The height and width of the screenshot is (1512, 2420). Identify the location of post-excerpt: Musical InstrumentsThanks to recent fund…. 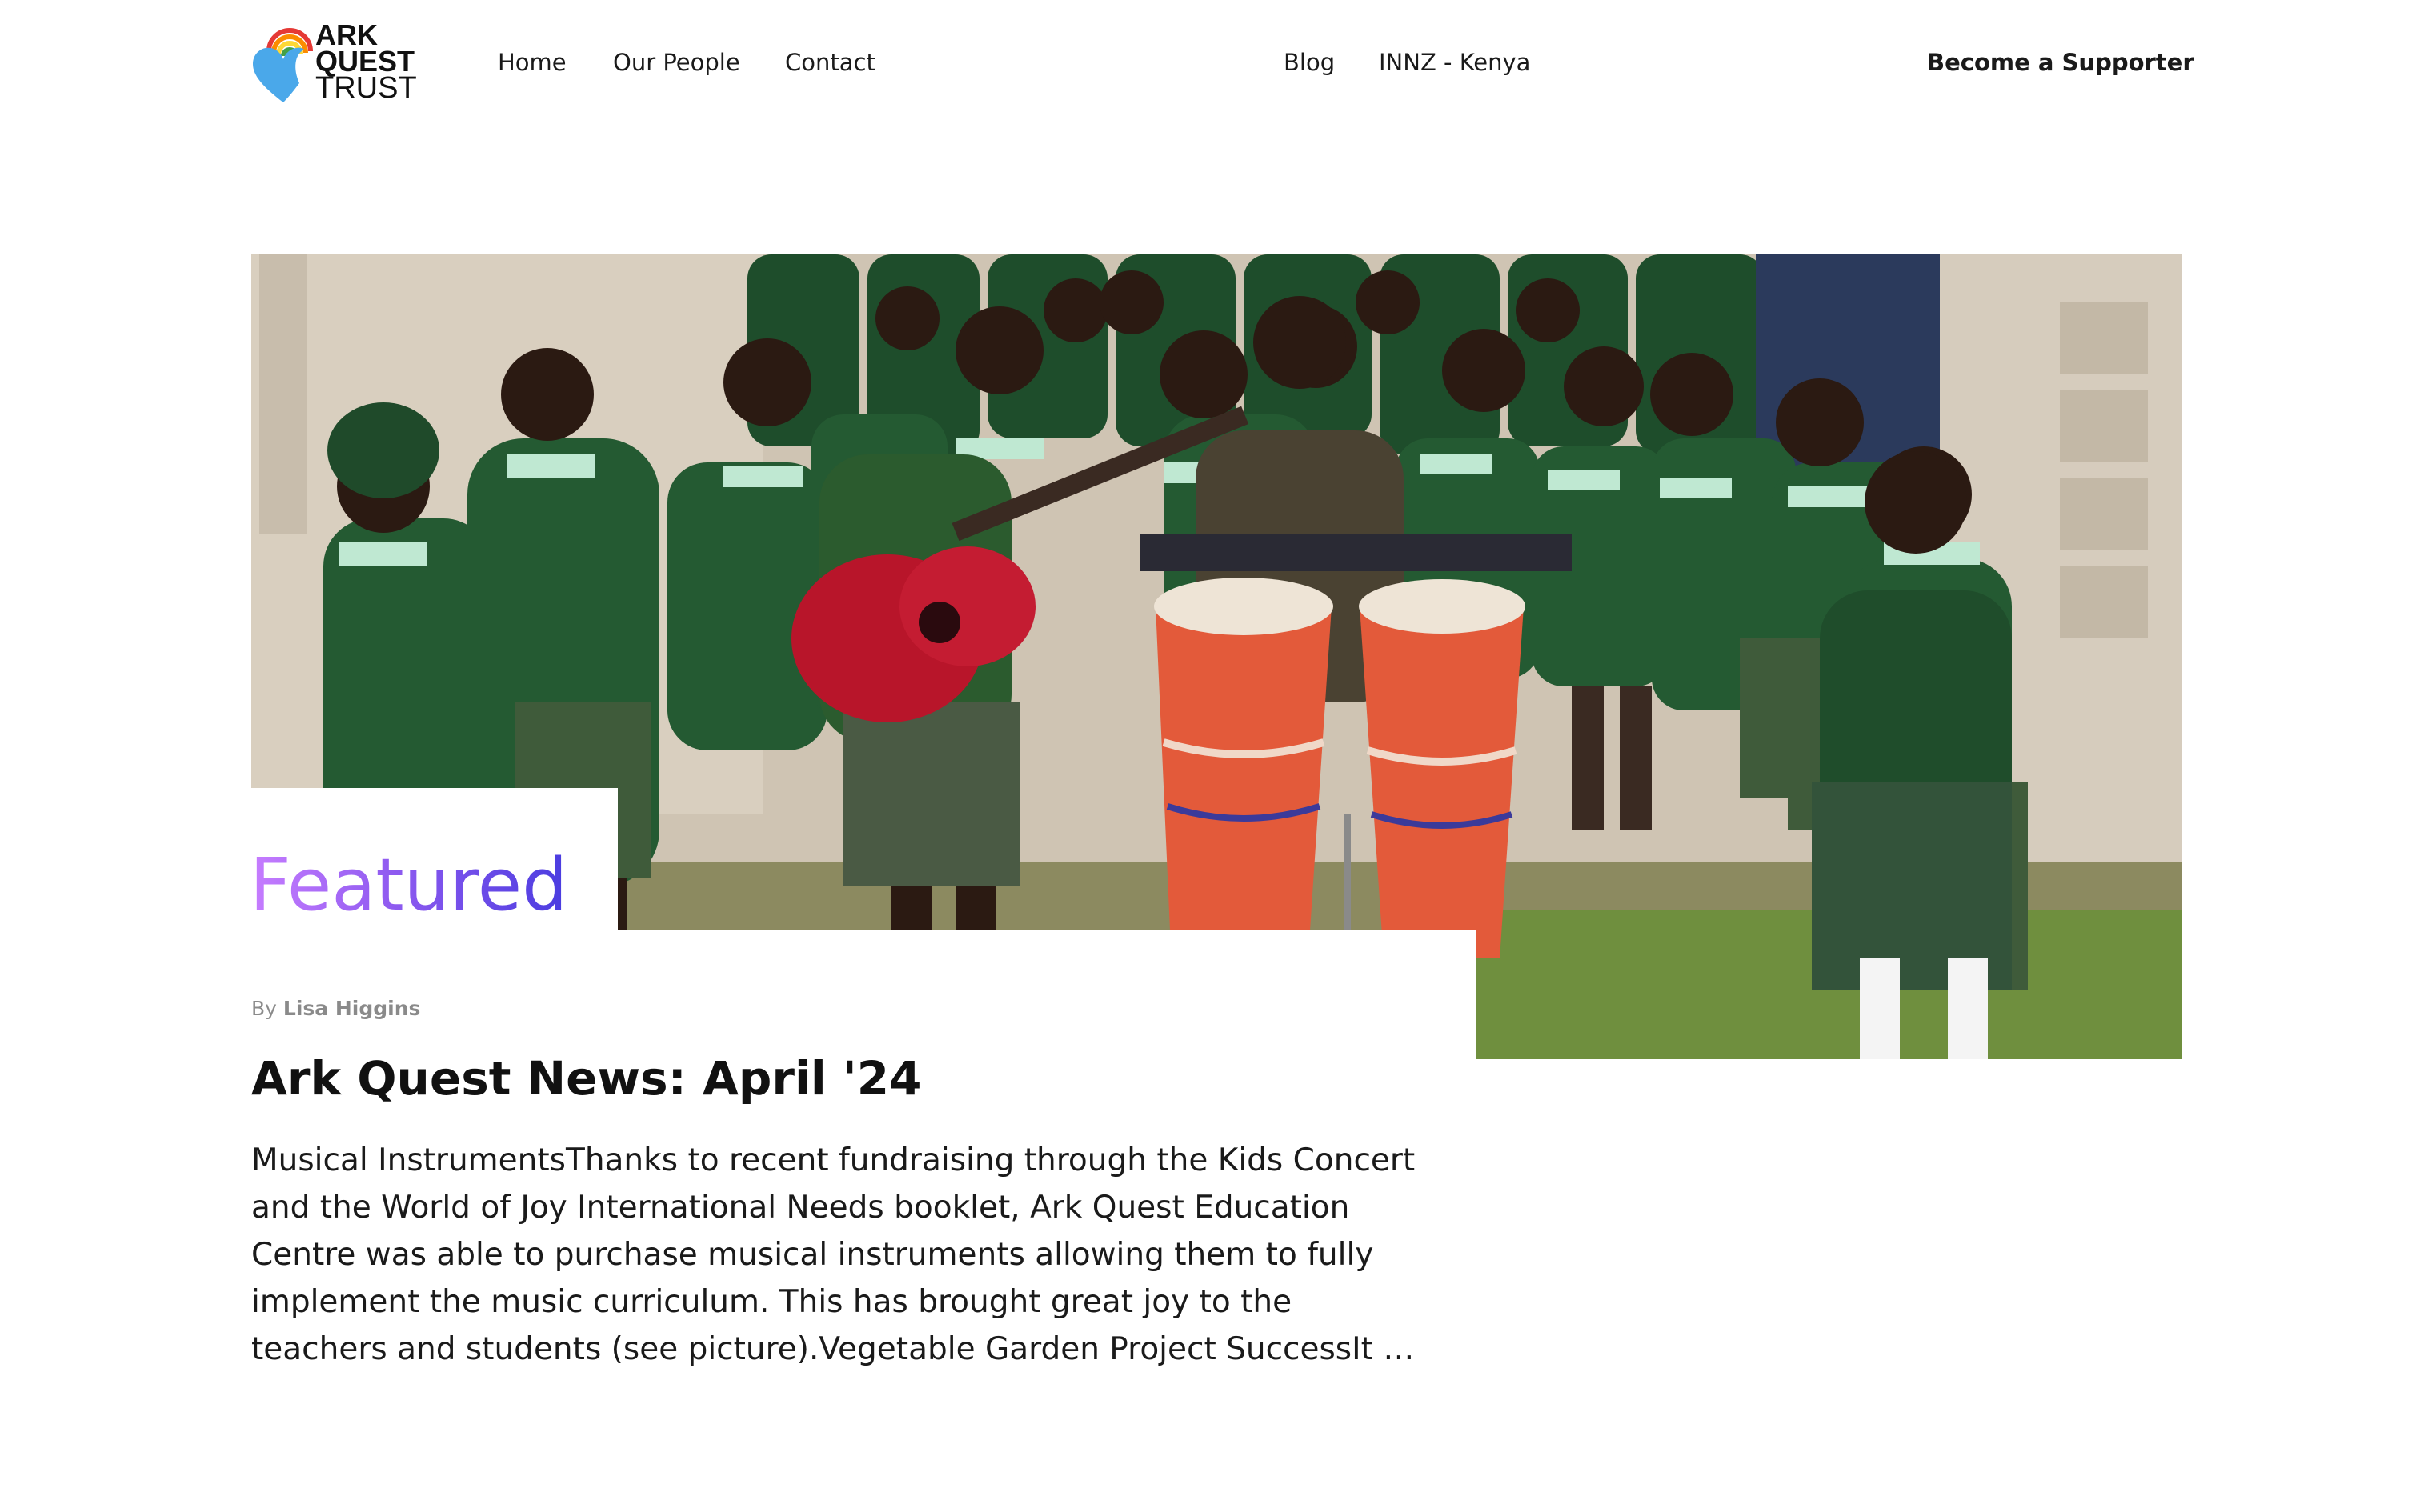
(833, 1254).